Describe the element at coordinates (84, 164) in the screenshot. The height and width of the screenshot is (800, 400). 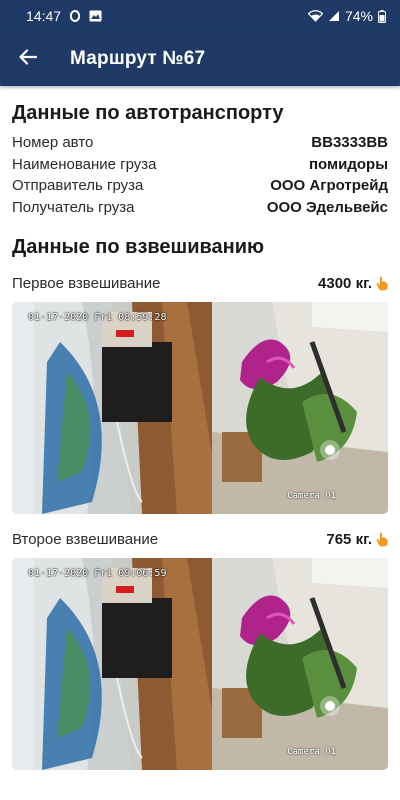
I see `info-label: Наименование груза` at that location.